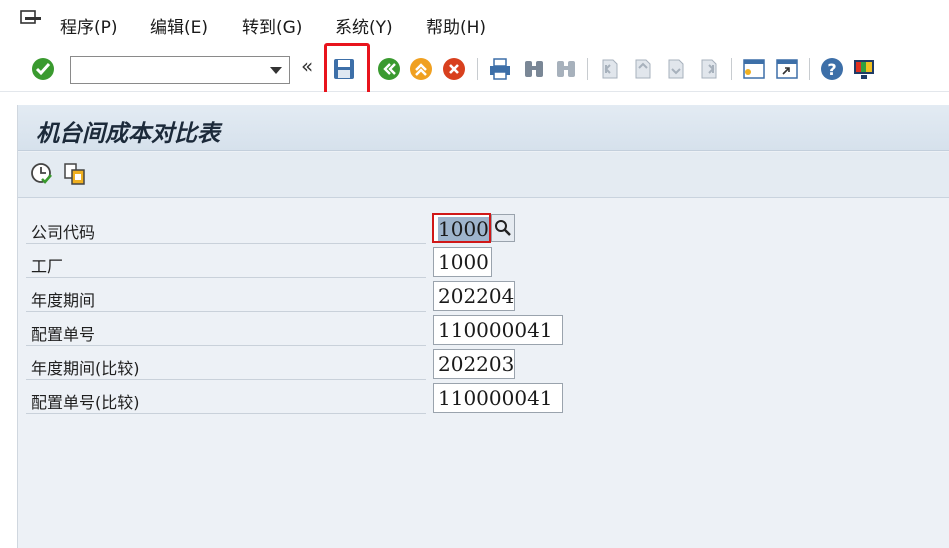 The height and width of the screenshot is (548, 949). What do you see at coordinates (347, 71) in the screenshot?
I see `save-highlight-box` at bounding box center [347, 71].